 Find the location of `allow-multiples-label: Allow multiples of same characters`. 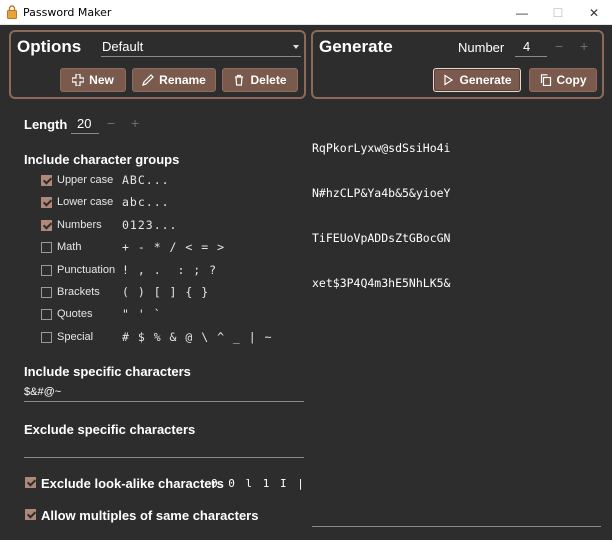

allow-multiples-label: Allow multiples of same characters is located at coordinates (149, 515).